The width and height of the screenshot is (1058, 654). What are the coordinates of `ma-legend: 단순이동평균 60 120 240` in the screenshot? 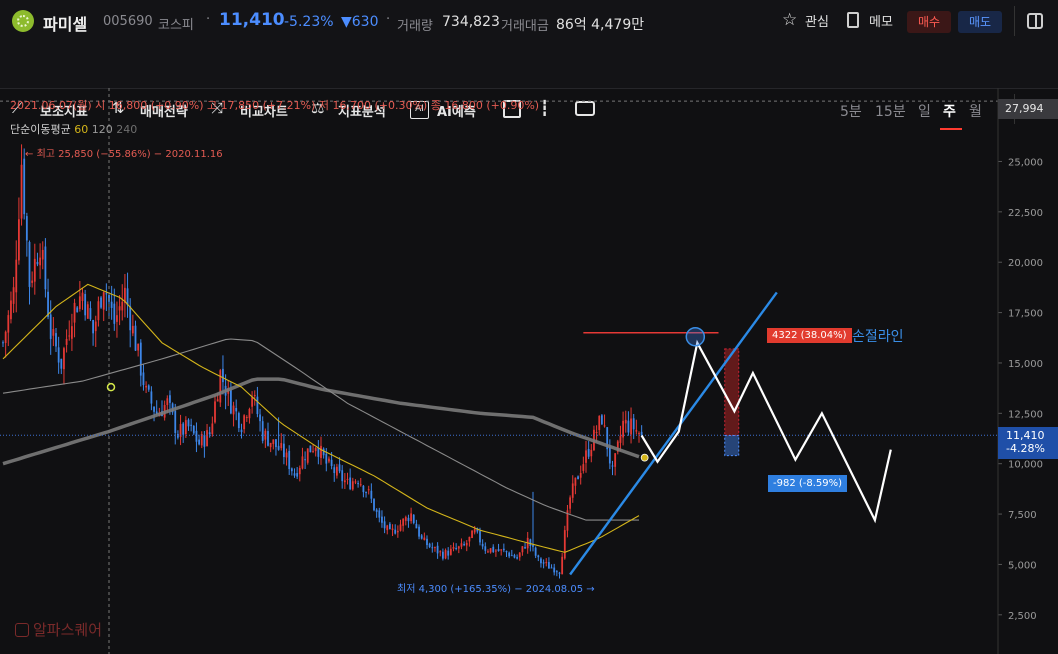 It's located at (73, 129).